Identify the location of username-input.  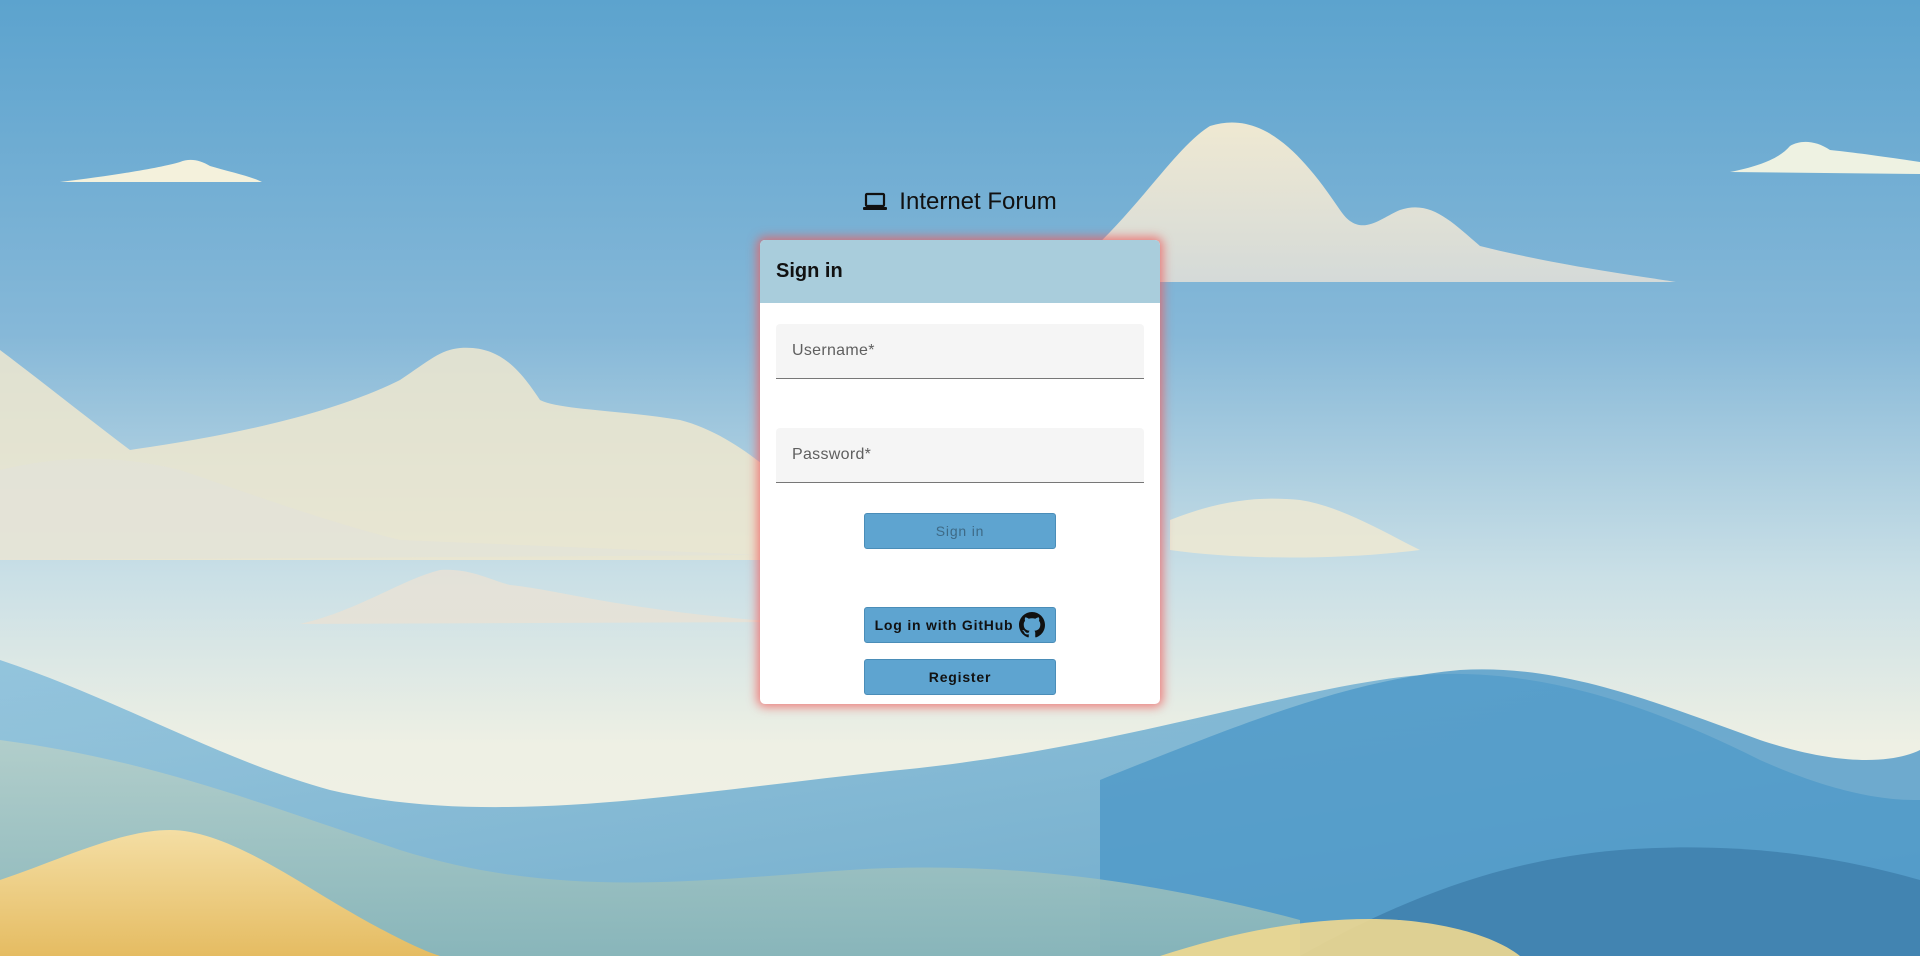
(960, 351).